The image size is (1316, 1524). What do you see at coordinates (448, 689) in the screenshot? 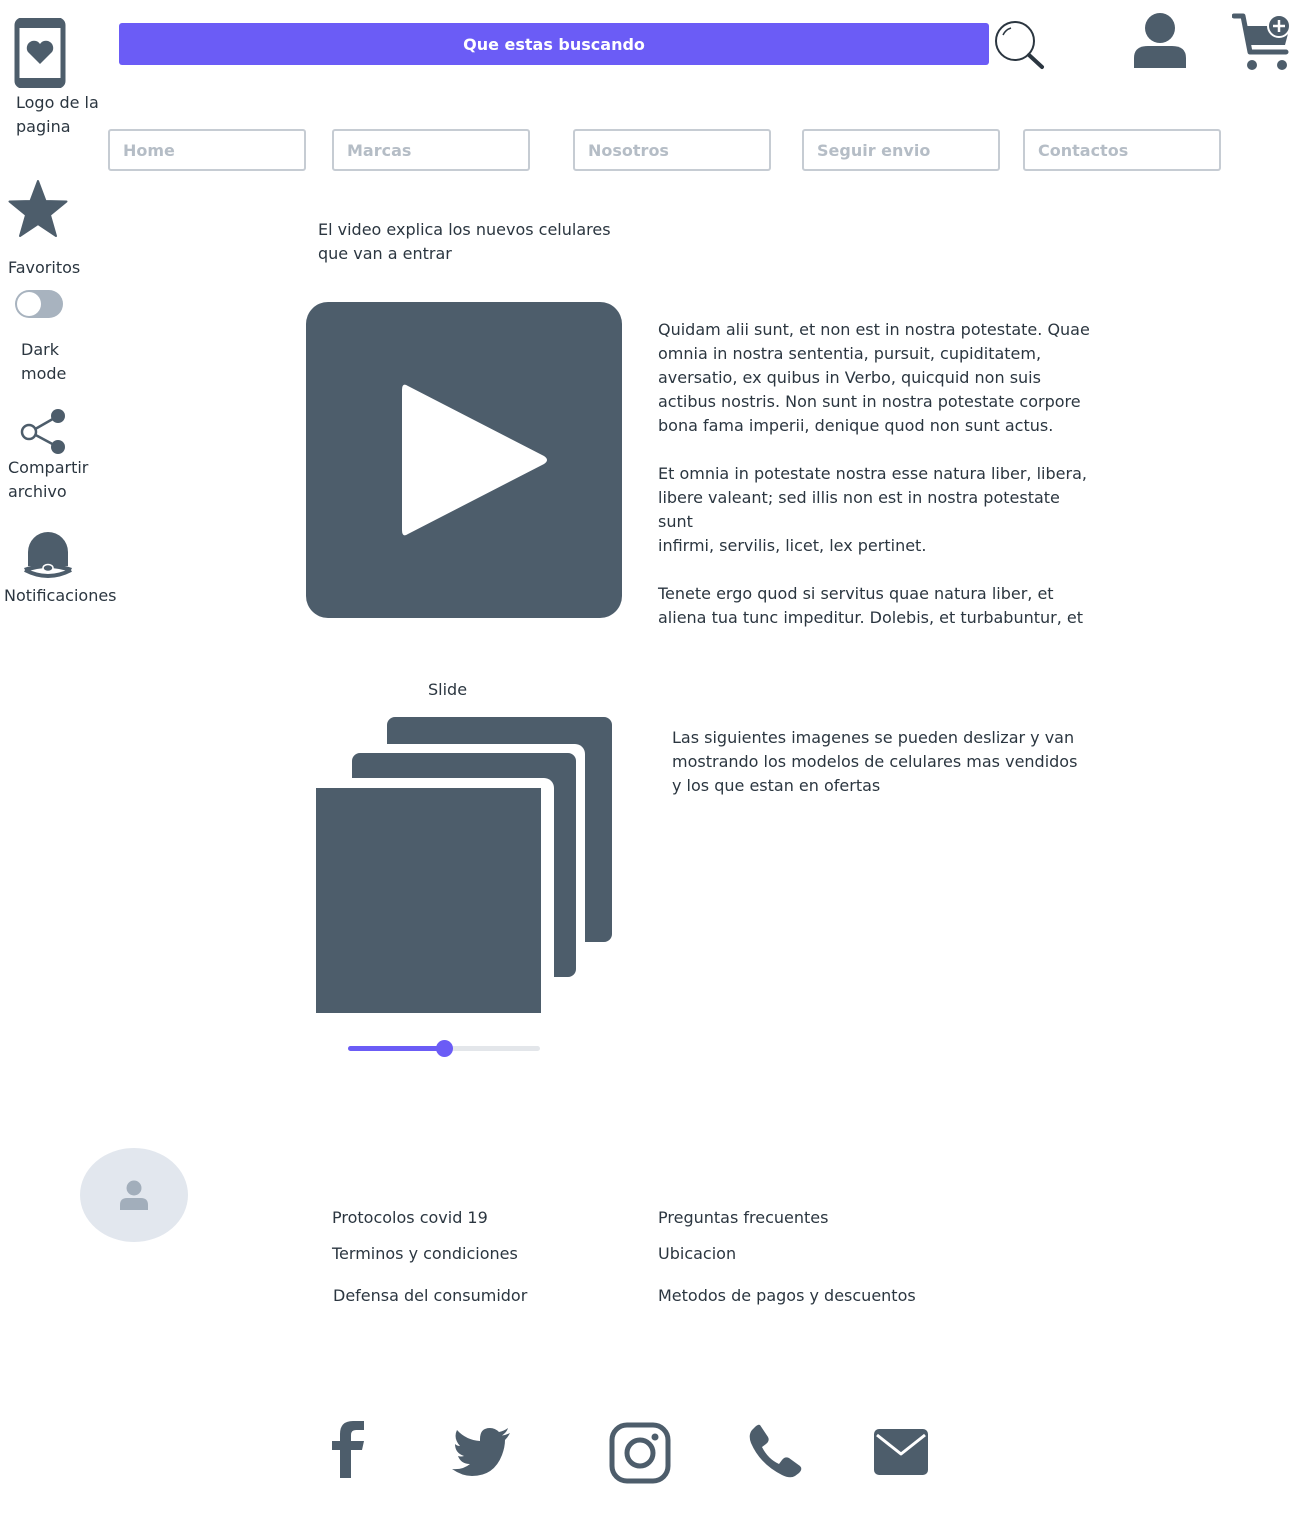
I see `slide-title: Slide` at bounding box center [448, 689].